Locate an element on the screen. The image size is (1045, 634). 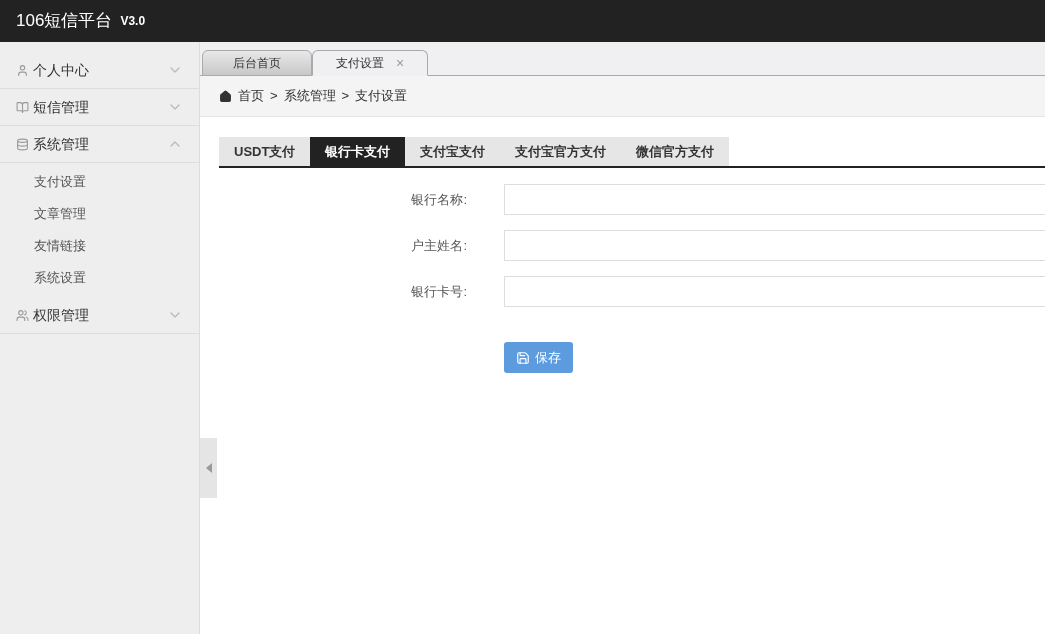
collapse-arrow-icon is located at coordinates (208, 468).